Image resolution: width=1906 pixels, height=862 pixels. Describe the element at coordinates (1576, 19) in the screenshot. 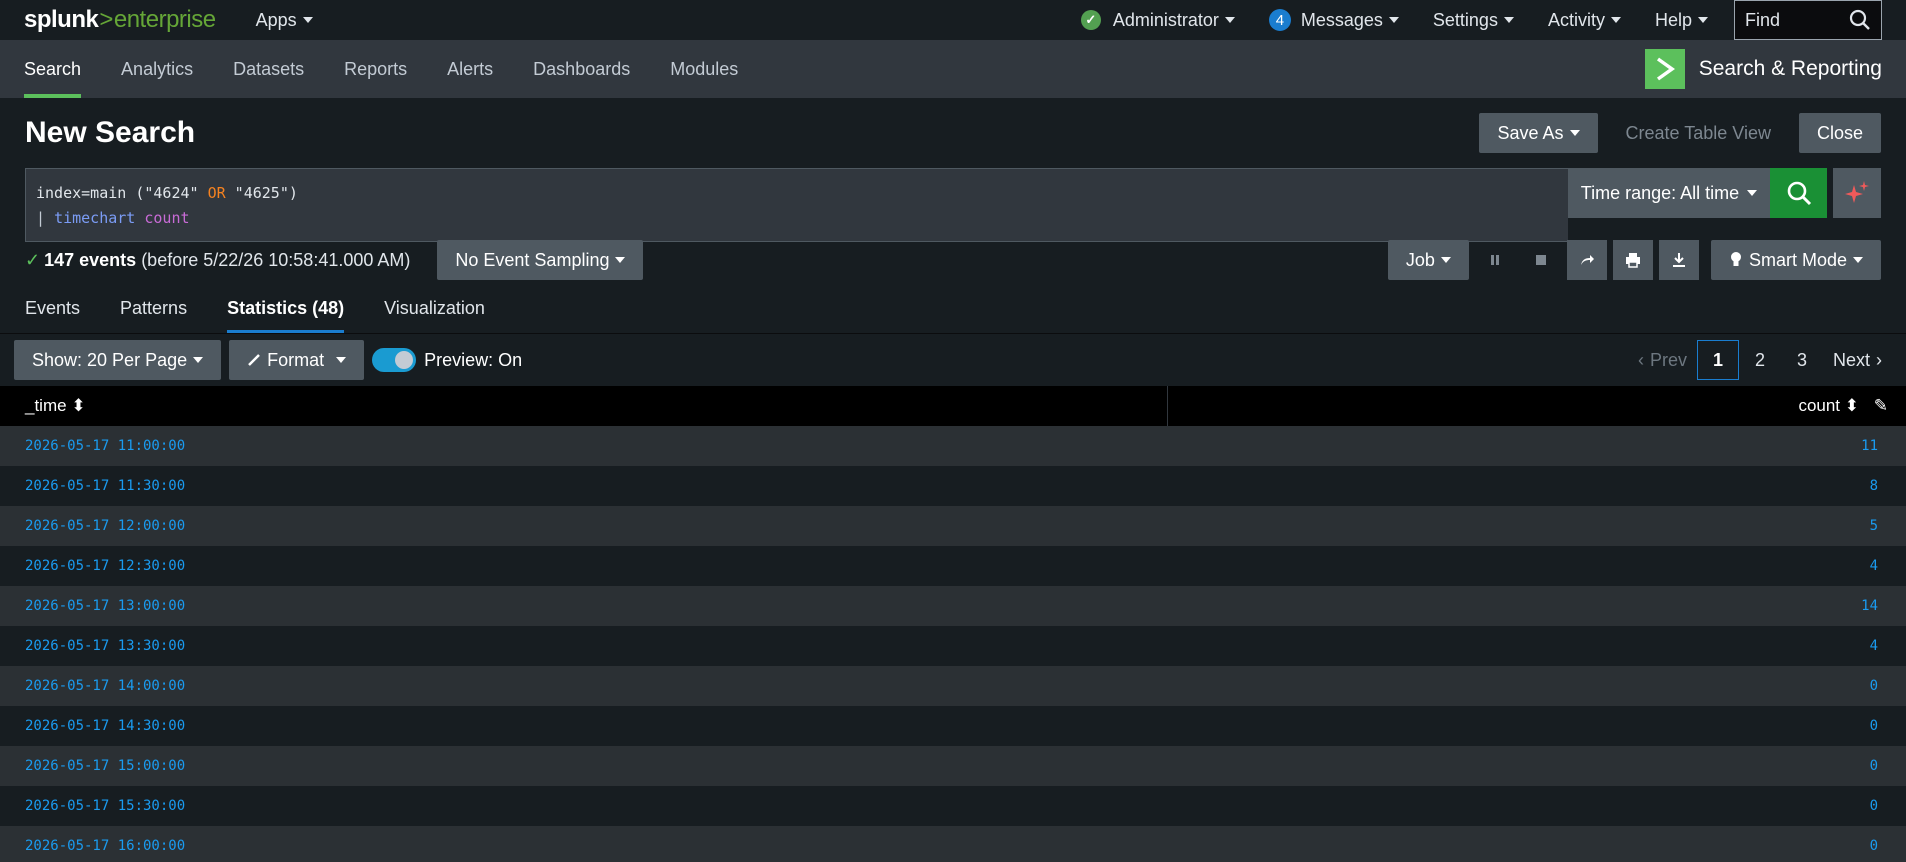

I see `activity-label: Activity` at that location.